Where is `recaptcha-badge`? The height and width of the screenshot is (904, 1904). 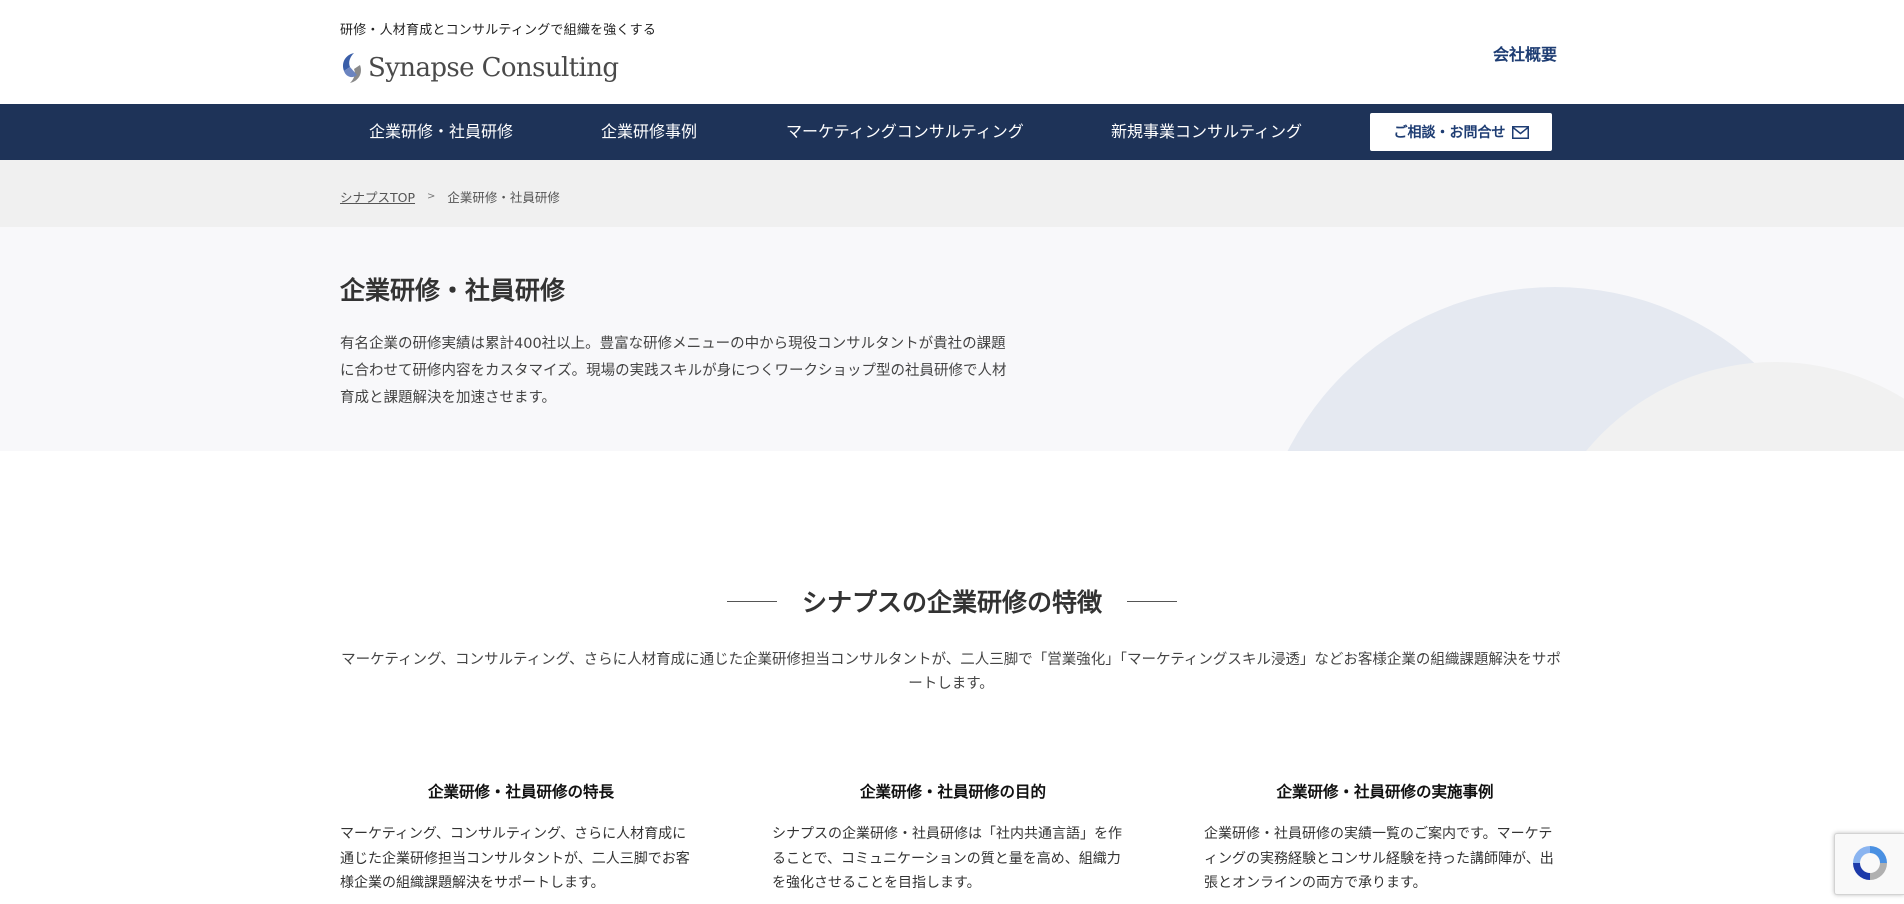 recaptcha-badge is located at coordinates (1869, 864).